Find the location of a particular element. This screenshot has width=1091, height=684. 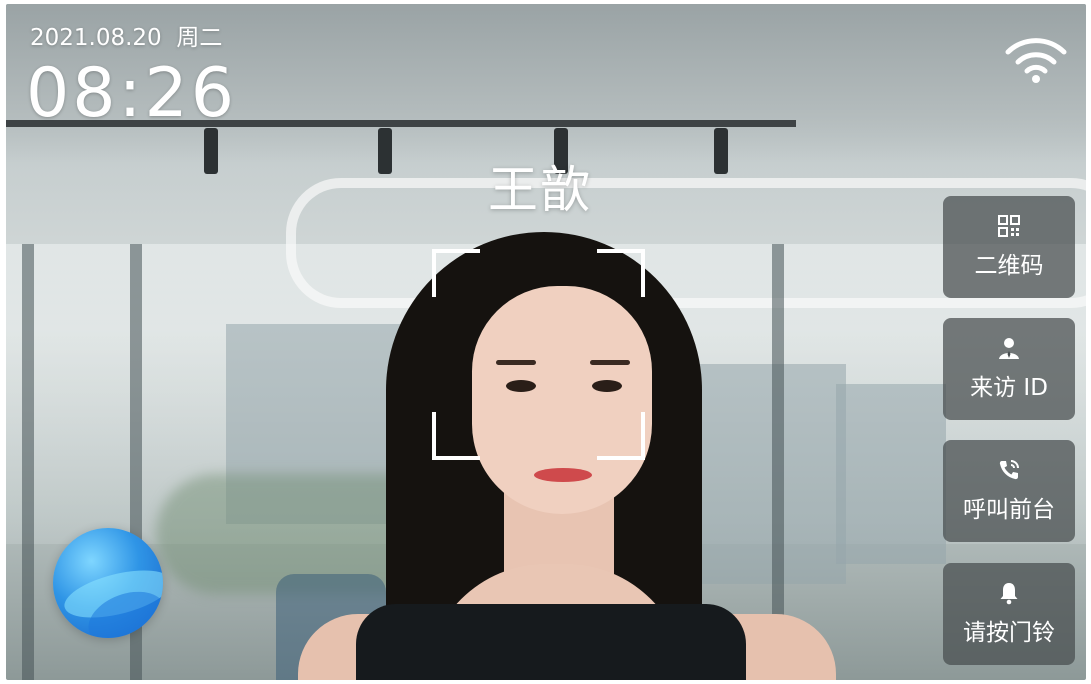

date-text: 2021.08.20 is located at coordinates (96, 38).